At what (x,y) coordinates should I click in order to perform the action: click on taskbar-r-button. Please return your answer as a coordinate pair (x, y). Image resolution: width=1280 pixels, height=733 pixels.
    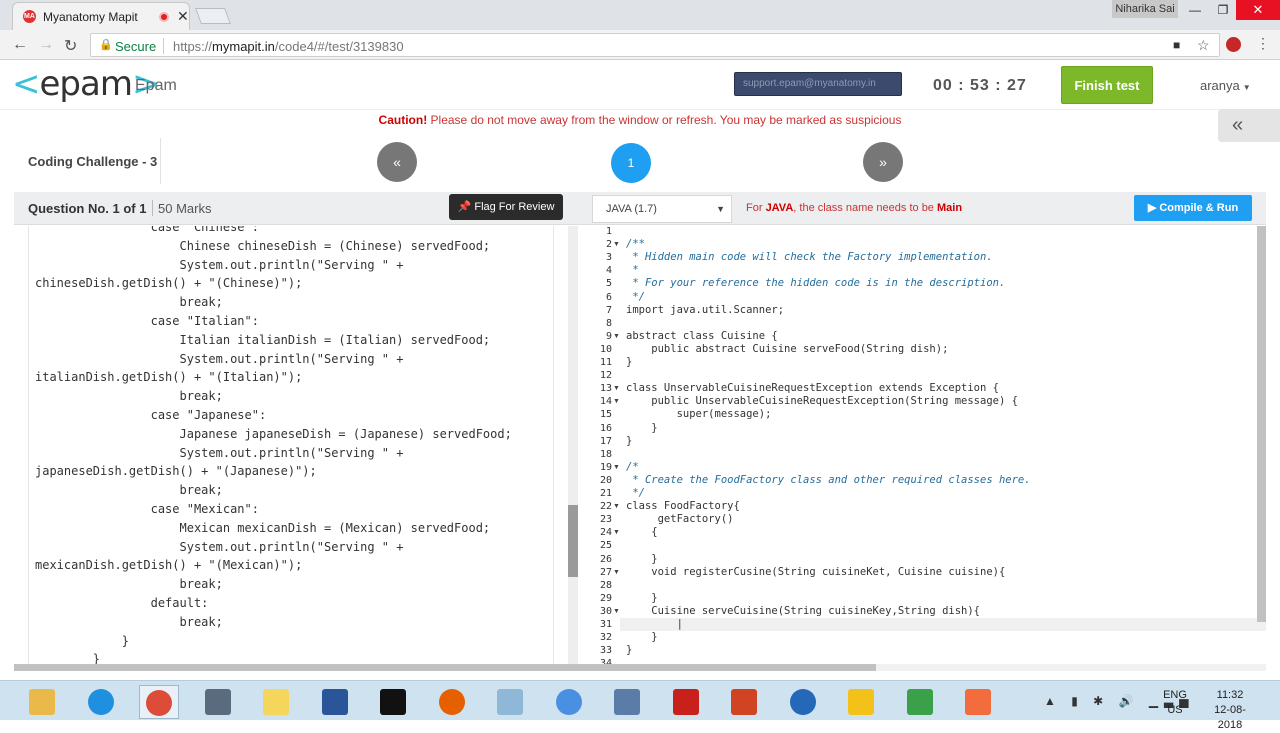
    Looking at the image, I should click on (803, 702).